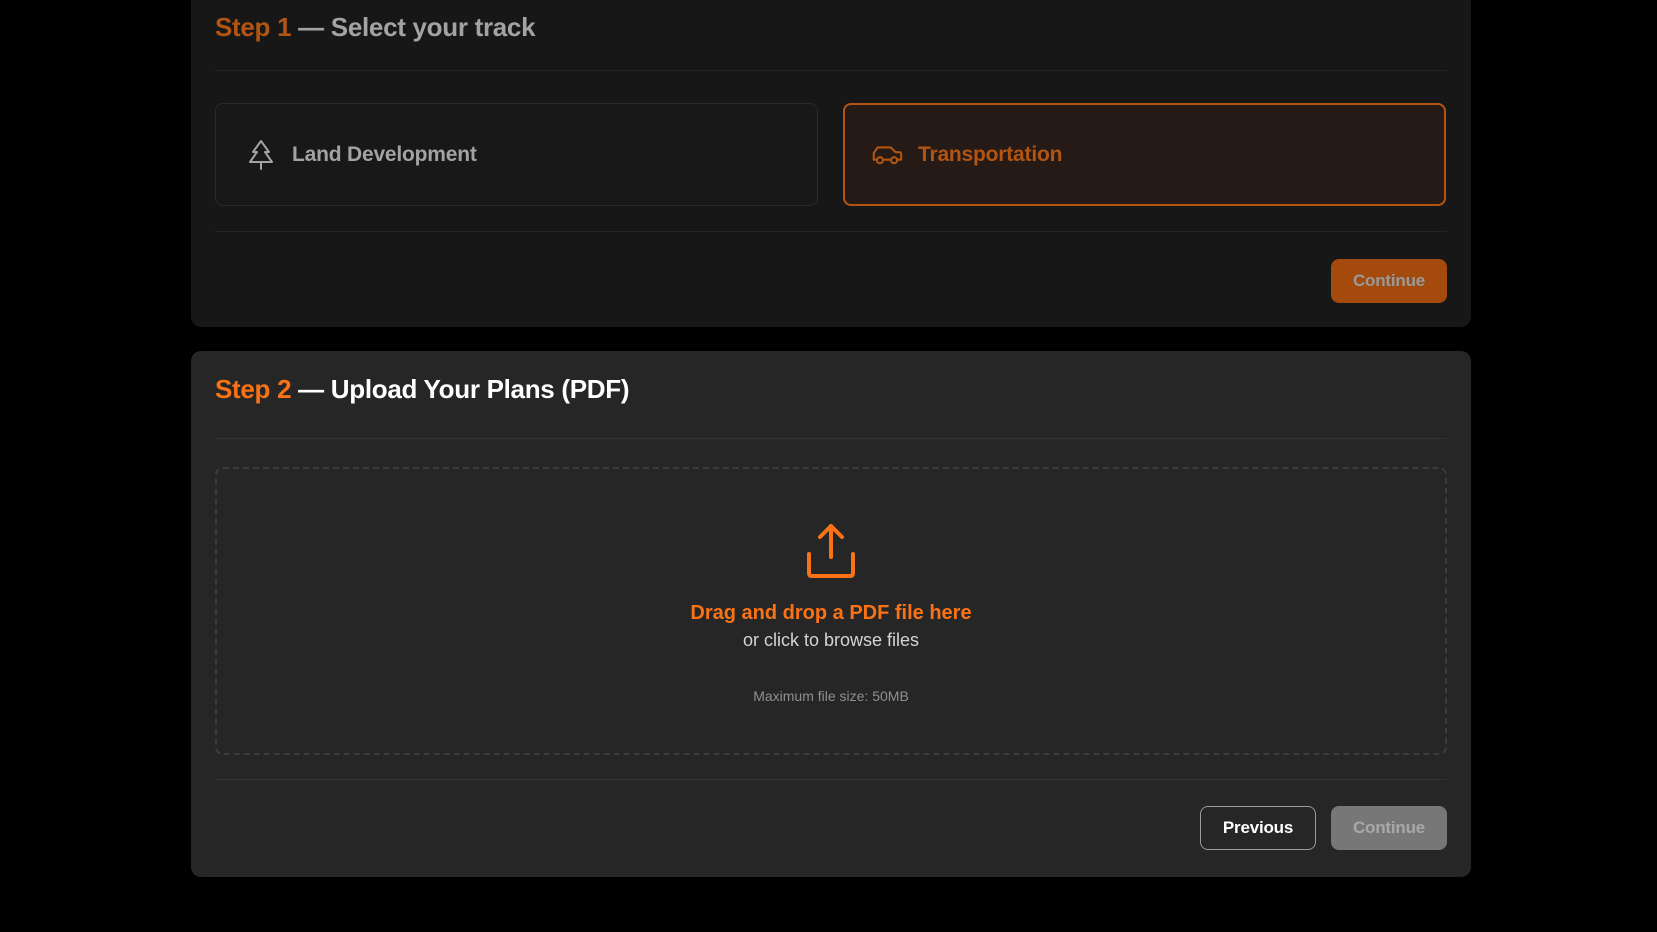 The width and height of the screenshot is (1657, 932). I want to click on car-icon, so click(887, 155).